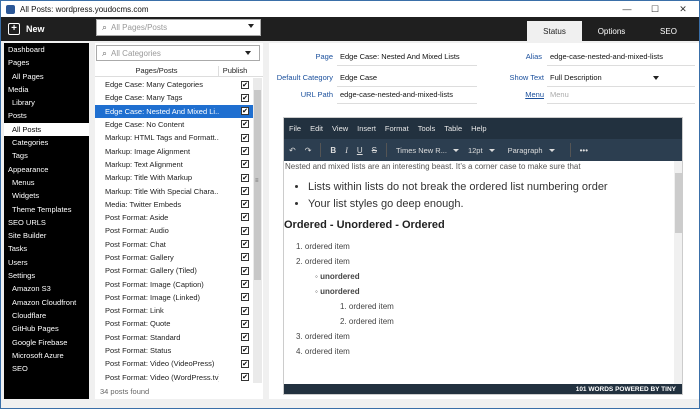  What do you see at coordinates (174, 111) in the screenshot?
I see `list-item-selected: Edge Case: Nested And Mixed Li... ✔` at bounding box center [174, 111].